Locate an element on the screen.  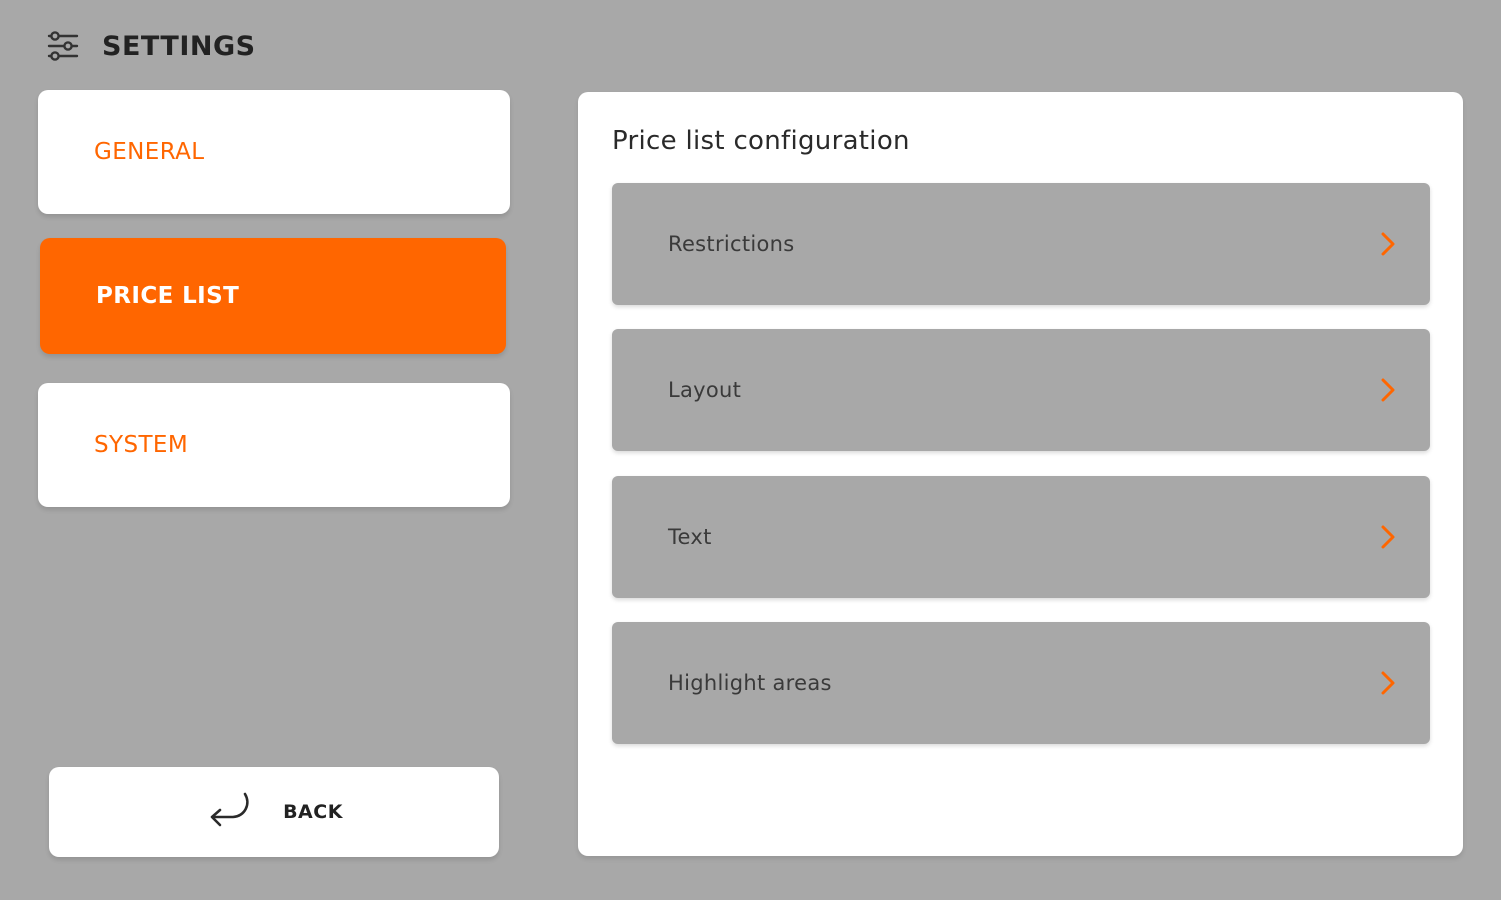
config-item-highlight-areas: Highlight areas is located at coordinates (1021, 683).